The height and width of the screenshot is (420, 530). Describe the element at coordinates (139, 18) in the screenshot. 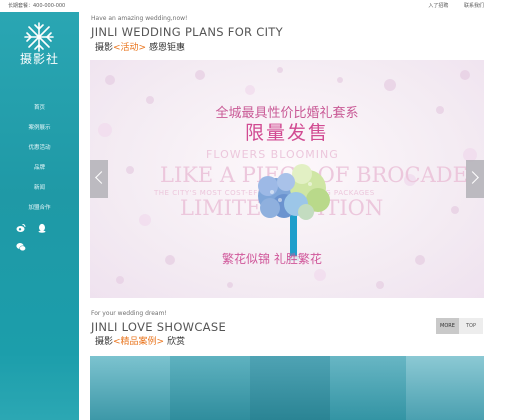

I see `plans-eyebrow: Have an amazing wedding,now!` at that location.